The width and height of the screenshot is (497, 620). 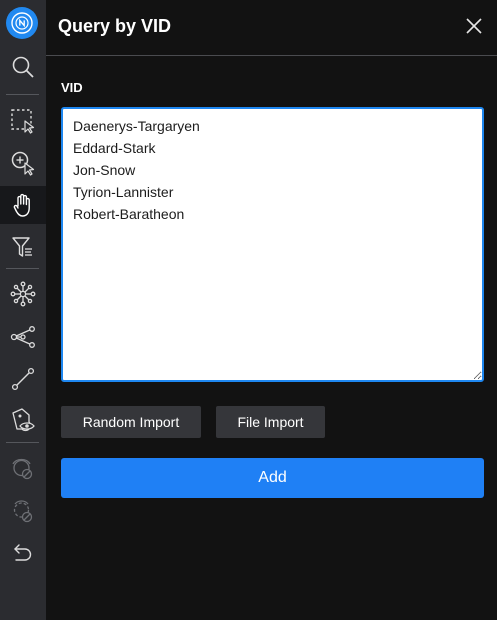 What do you see at coordinates (72, 87) in the screenshot?
I see `vid-field-label: VID` at bounding box center [72, 87].